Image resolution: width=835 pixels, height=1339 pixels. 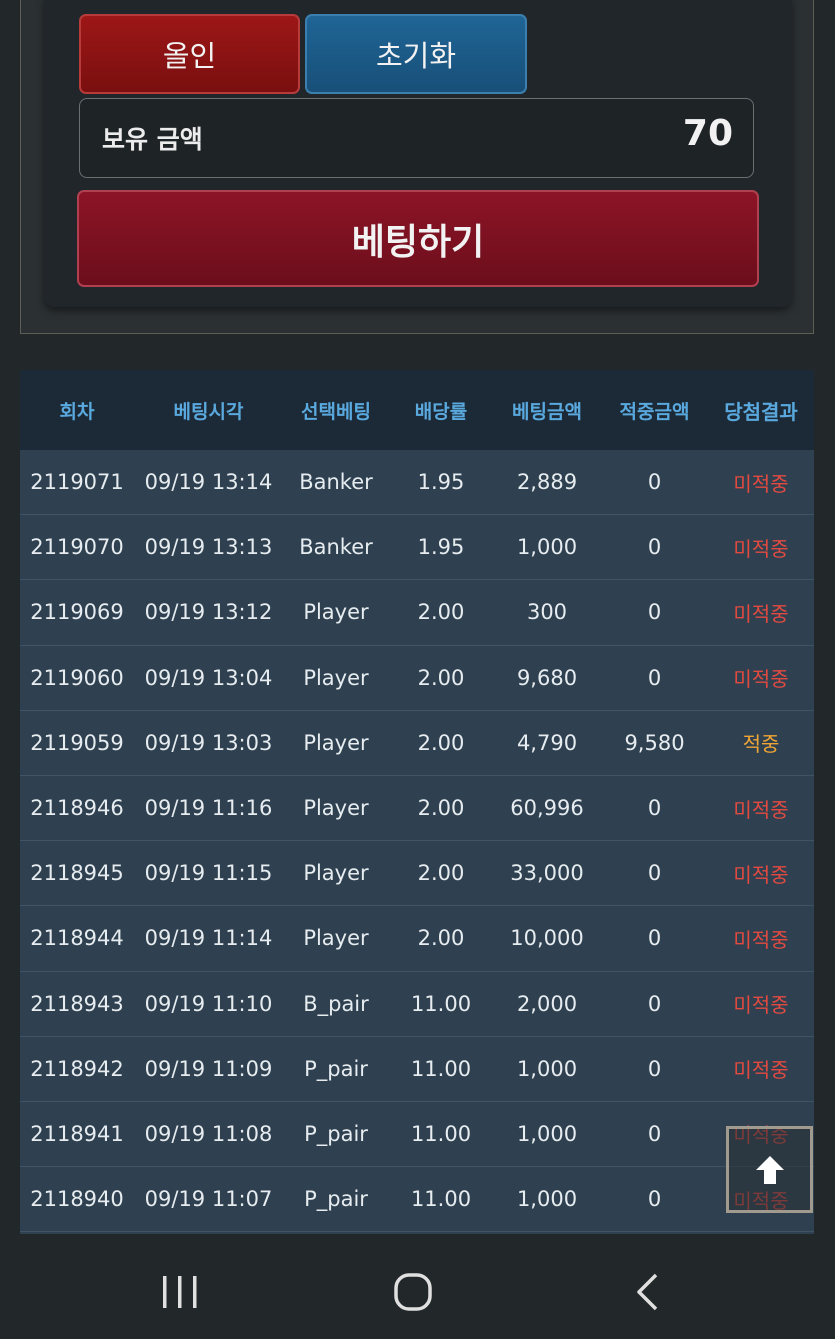 What do you see at coordinates (547, 482) in the screenshot?
I see `cell-bet-amount: 2,889` at bounding box center [547, 482].